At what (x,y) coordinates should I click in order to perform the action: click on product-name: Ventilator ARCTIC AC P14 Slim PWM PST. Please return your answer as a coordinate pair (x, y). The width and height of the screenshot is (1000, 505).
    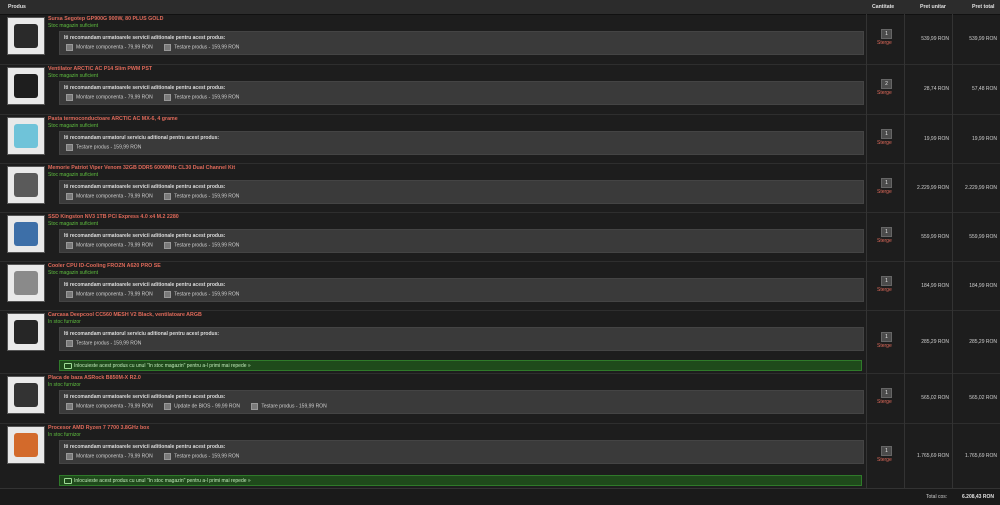
    Looking at the image, I should click on (100, 69).